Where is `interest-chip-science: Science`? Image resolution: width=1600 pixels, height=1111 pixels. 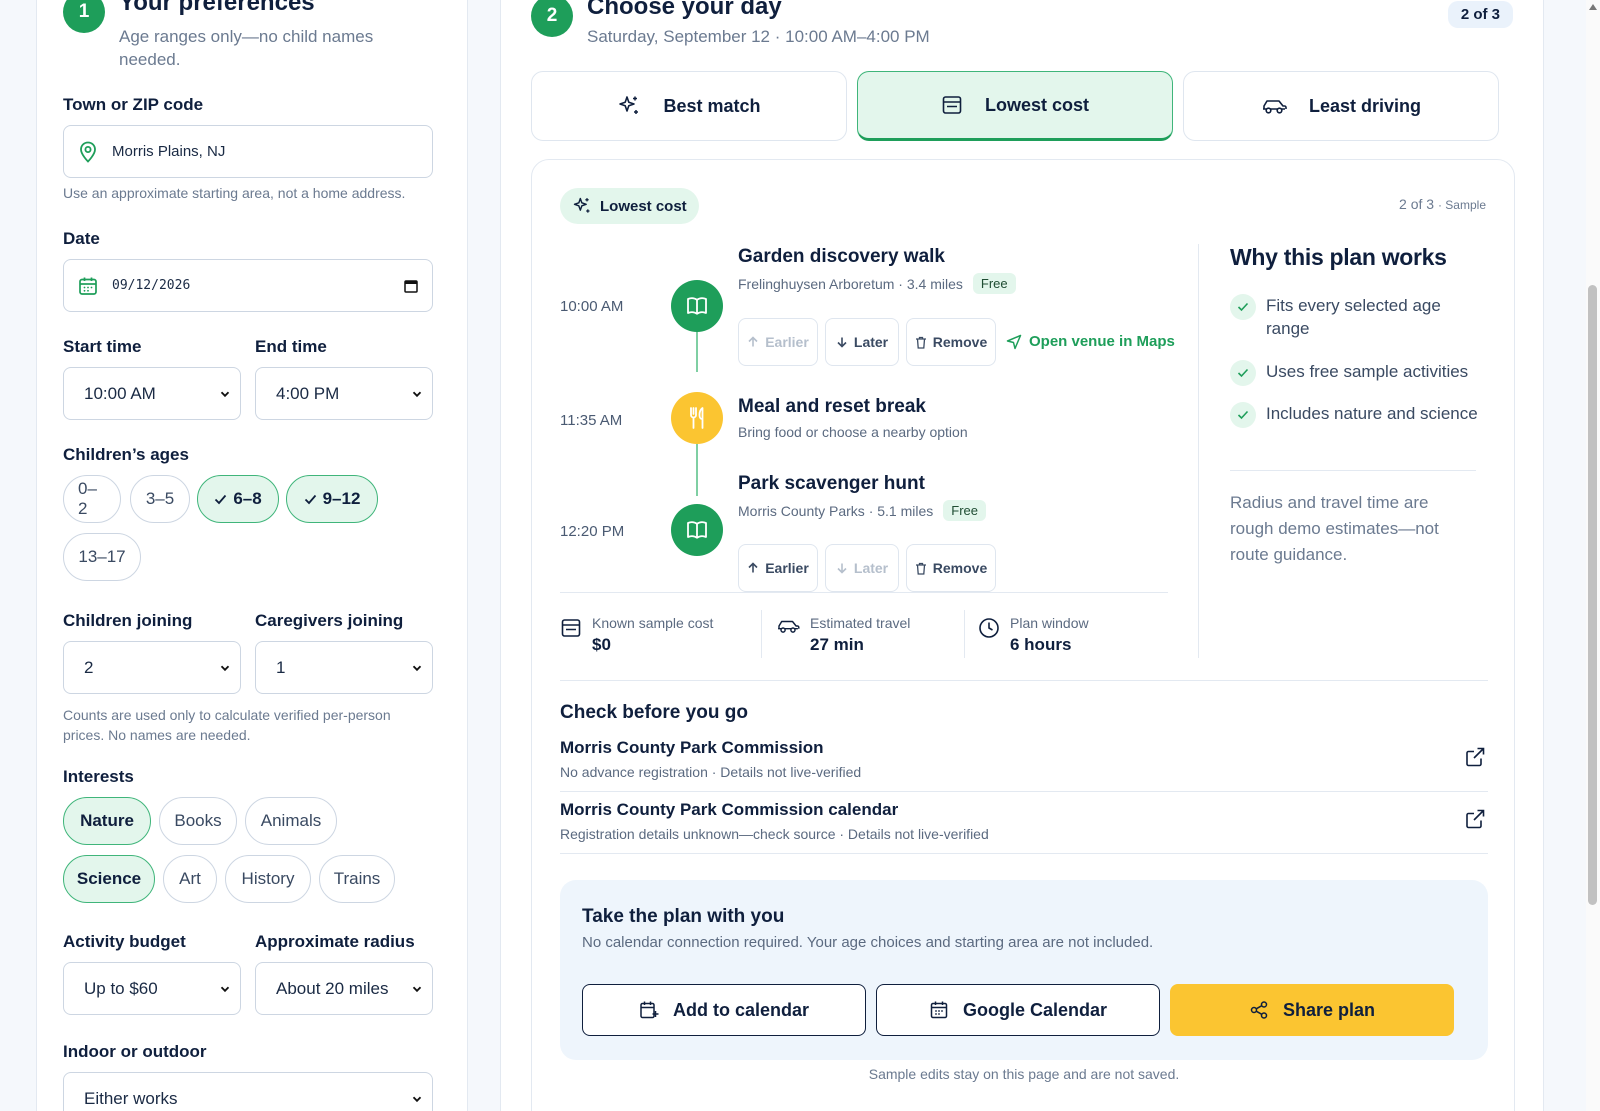 interest-chip-science: Science is located at coordinates (109, 879).